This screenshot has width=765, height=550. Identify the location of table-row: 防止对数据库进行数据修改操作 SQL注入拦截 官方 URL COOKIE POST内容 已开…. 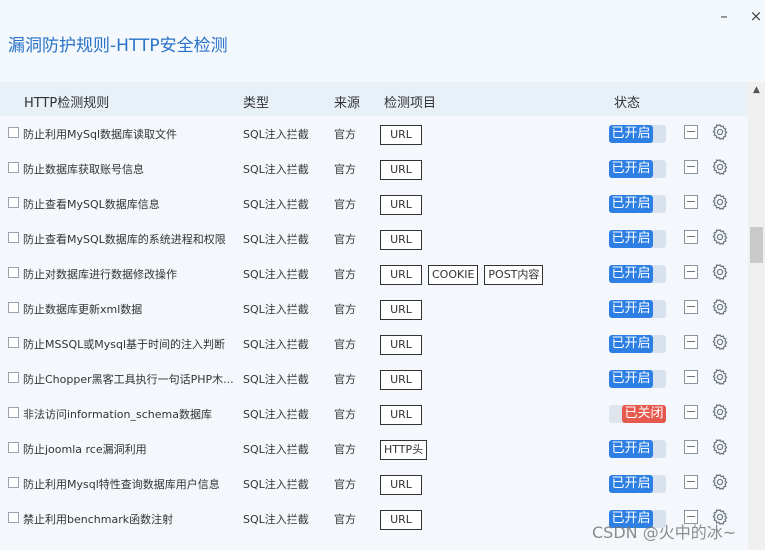
(374, 273).